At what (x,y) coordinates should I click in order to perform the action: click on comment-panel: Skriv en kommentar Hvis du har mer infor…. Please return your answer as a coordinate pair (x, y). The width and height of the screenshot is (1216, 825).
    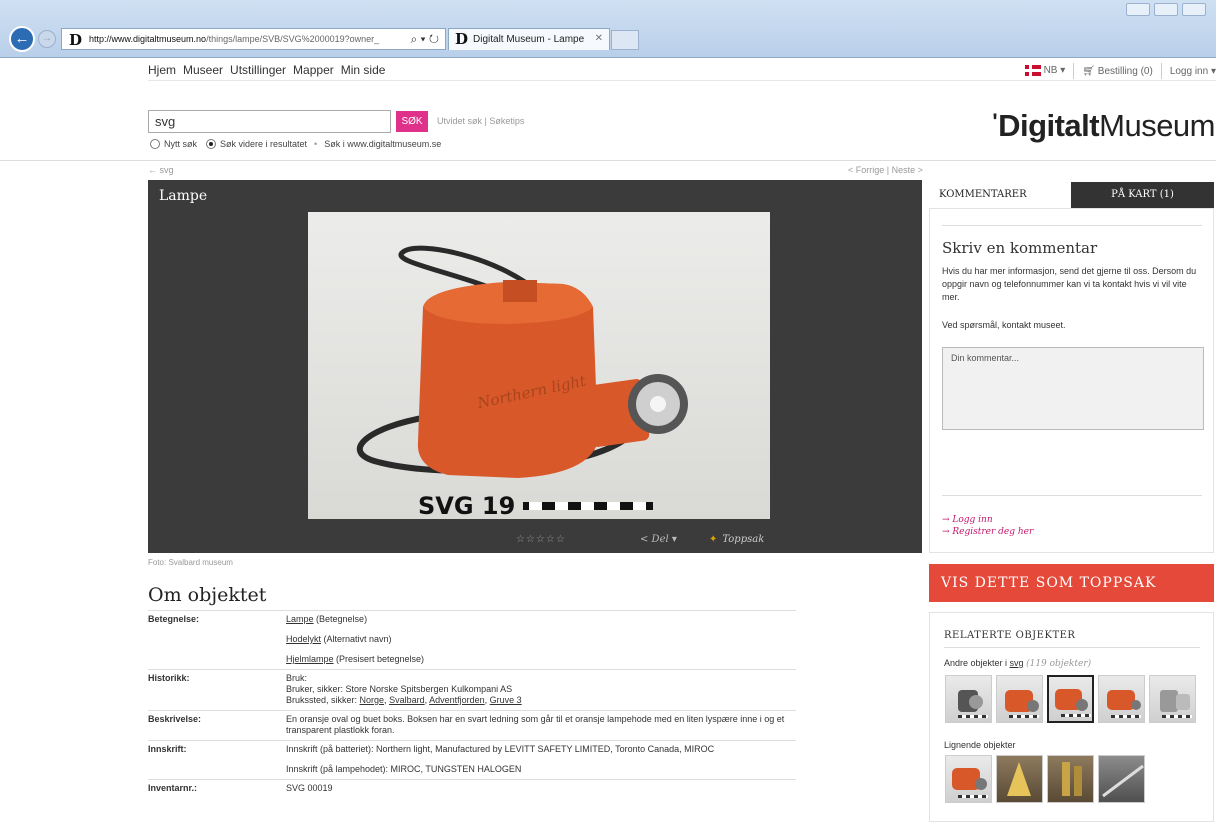
    Looking at the image, I should click on (1071, 380).